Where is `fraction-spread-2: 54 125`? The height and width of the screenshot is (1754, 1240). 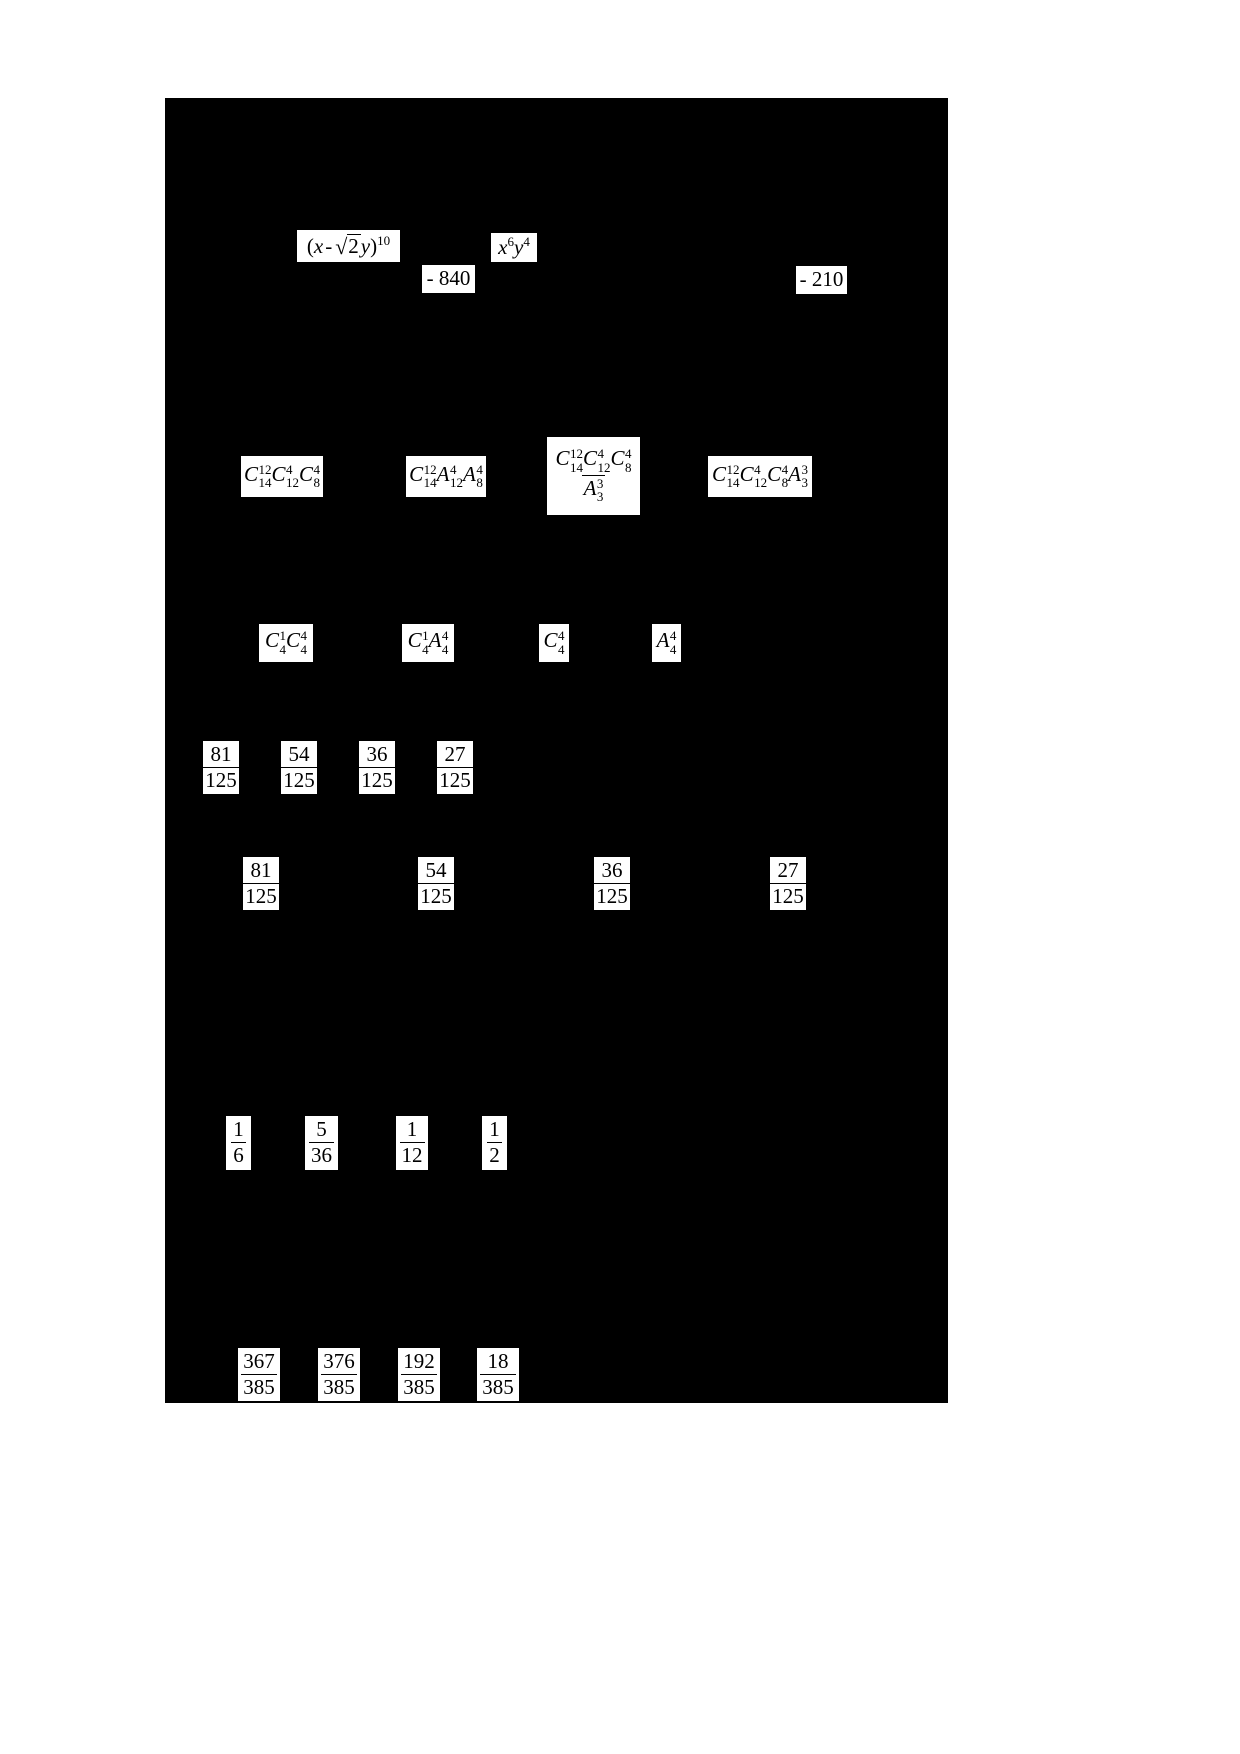
fraction-spread-2: 54 125 is located at coordinates (436, 883).